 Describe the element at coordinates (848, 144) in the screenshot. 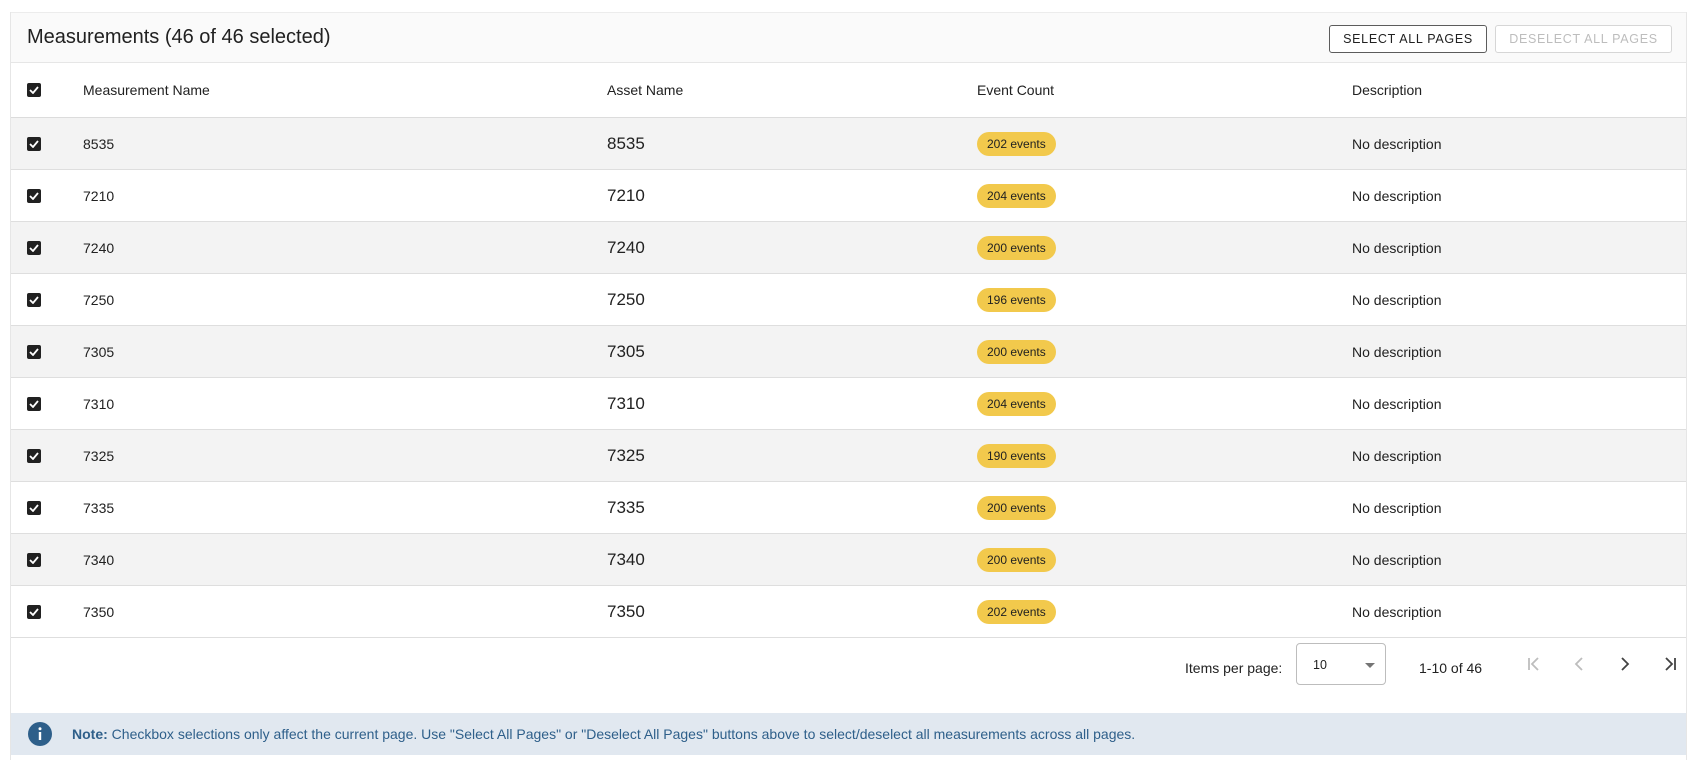

I see `table-row: 8535 8535 202 events No description` at that location.